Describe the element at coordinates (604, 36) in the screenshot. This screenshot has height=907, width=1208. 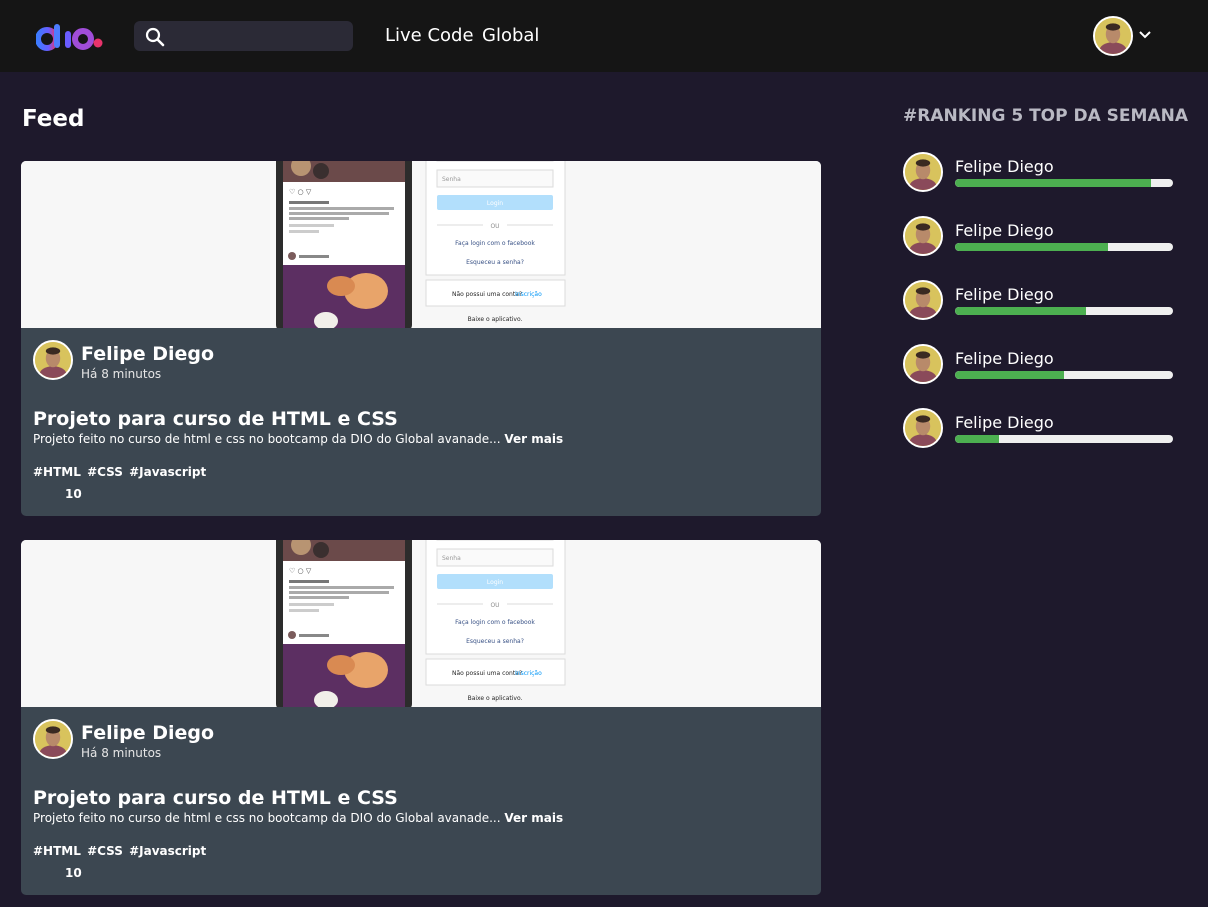
I see `top-header: Live Code Global` at that location.